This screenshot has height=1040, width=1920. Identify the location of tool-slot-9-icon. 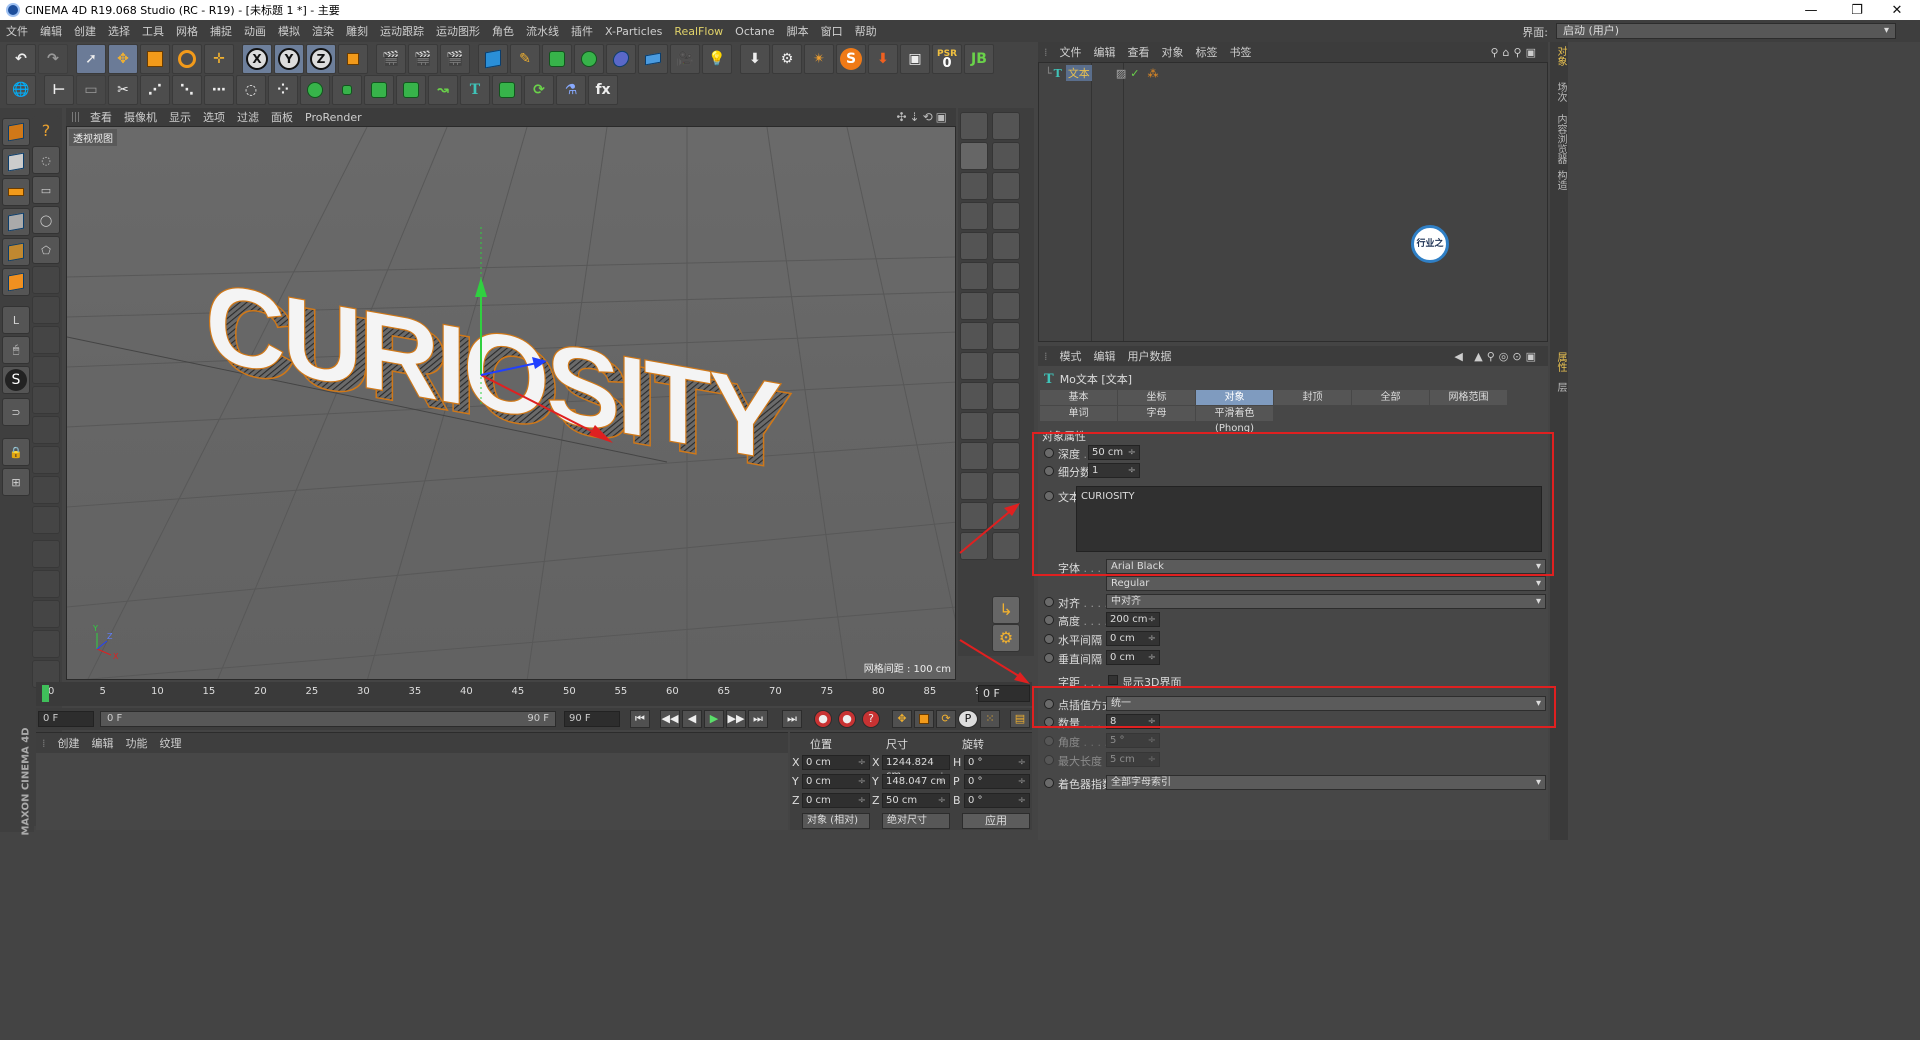
(46, 520).